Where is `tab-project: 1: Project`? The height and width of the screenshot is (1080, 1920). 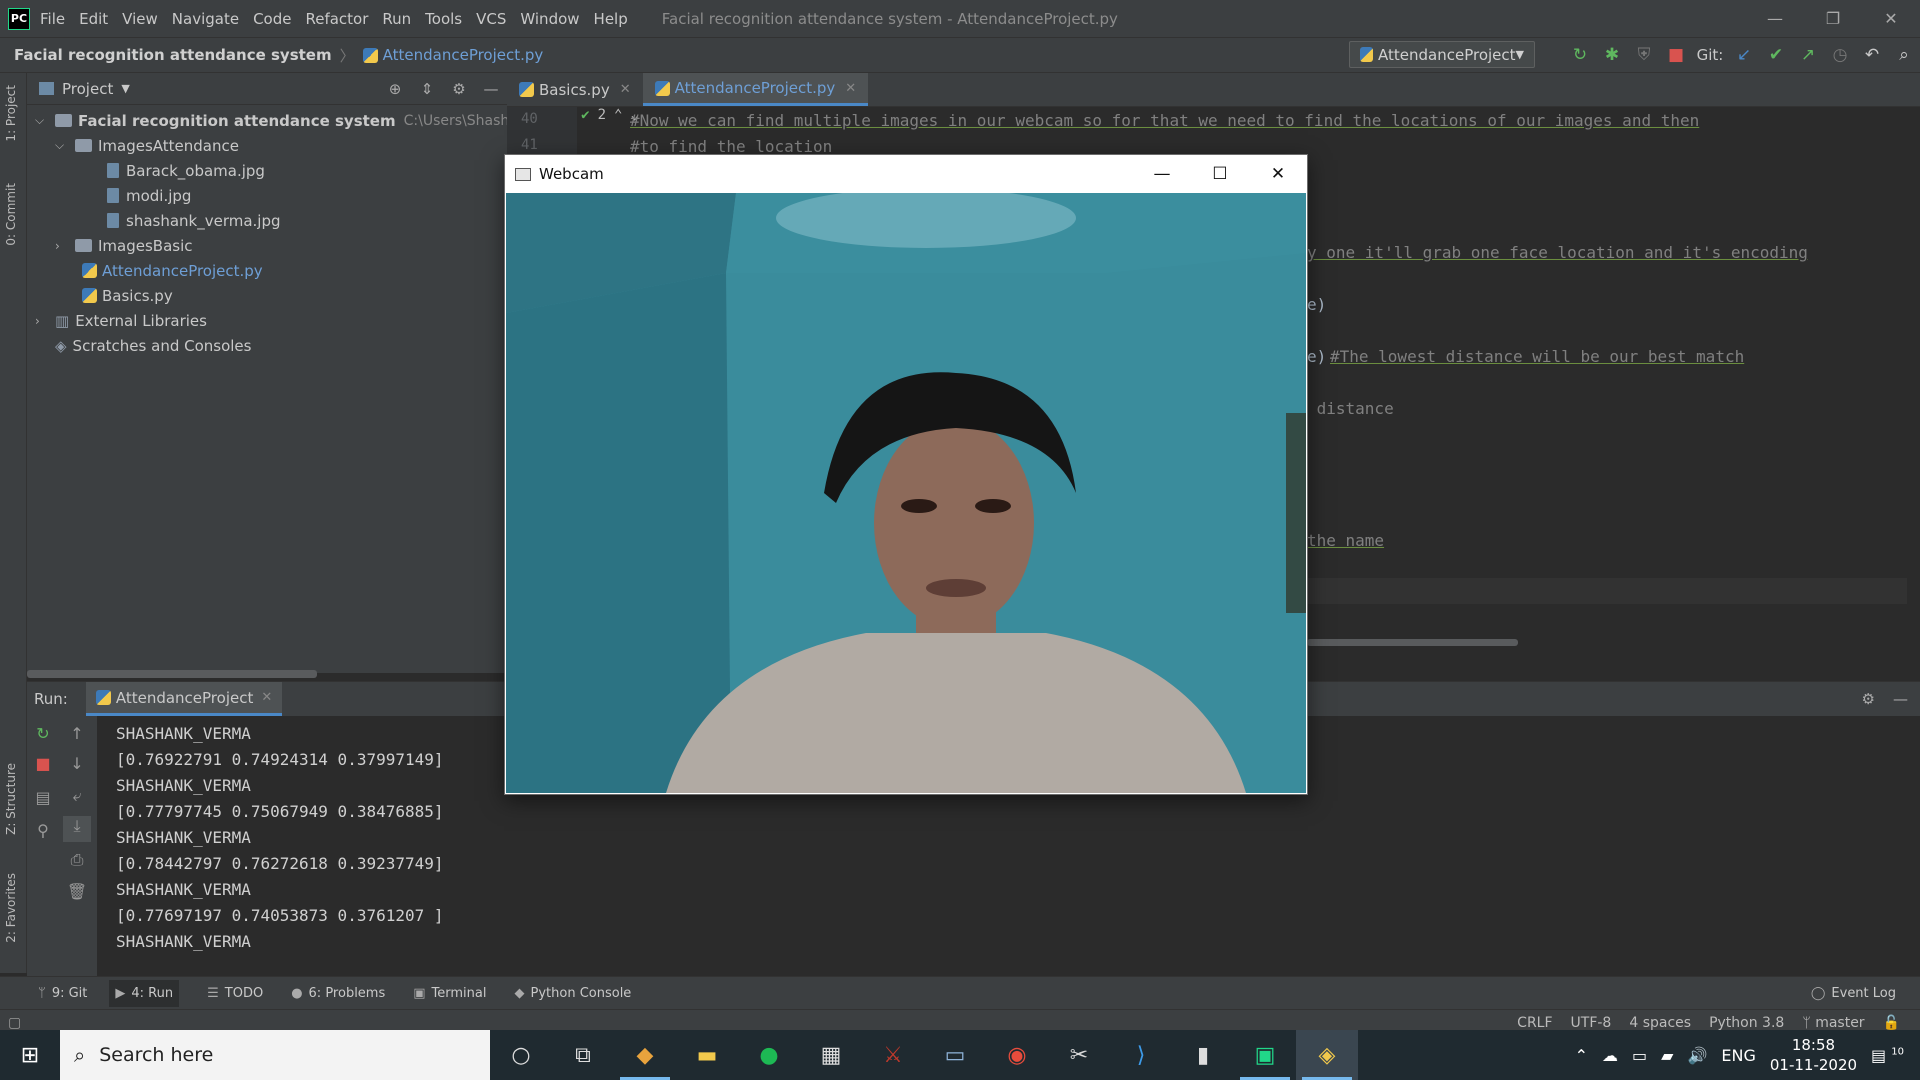 tab-project: 1: Project is located at coordinates (11, 113).